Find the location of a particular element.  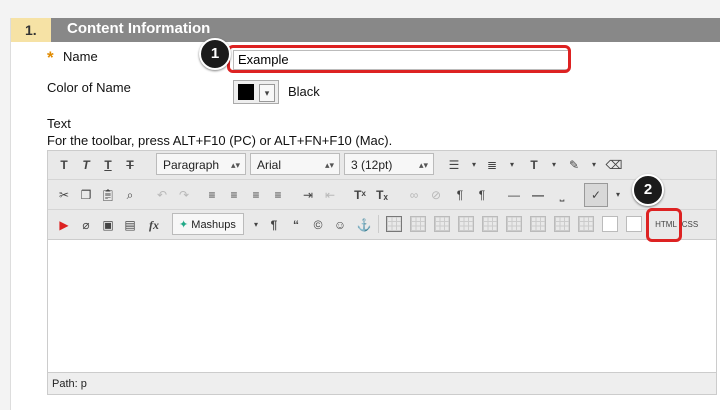

undo-icon: ↶ is located at coordinates (162, 195).